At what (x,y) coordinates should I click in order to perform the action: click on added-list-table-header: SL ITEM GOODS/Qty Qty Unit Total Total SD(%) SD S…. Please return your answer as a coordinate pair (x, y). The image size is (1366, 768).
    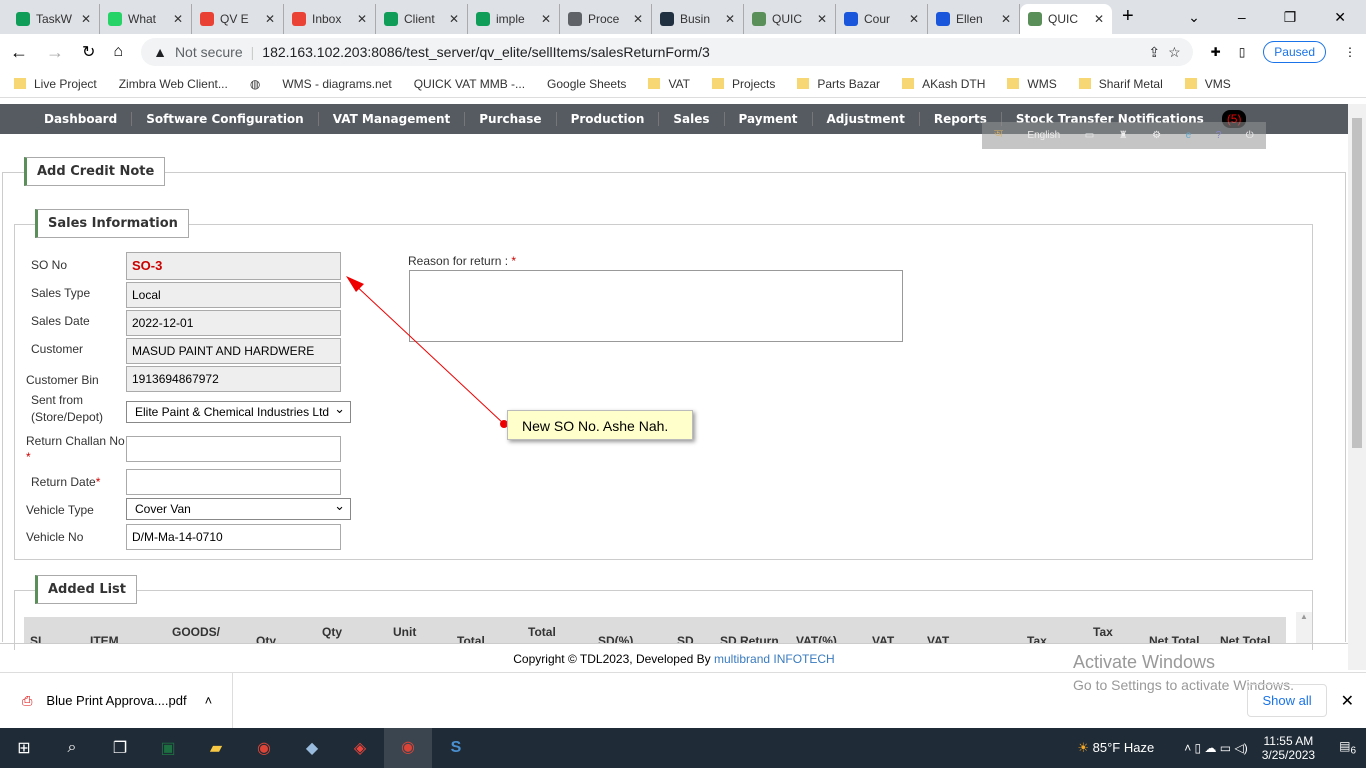
    Looking at the image, I should click on (655, 630).